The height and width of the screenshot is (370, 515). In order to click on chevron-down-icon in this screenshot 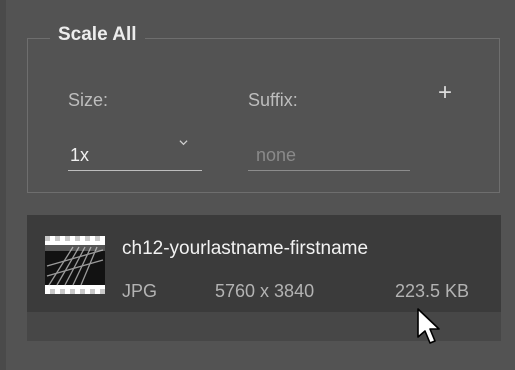, I will do `click(183, 143)`.